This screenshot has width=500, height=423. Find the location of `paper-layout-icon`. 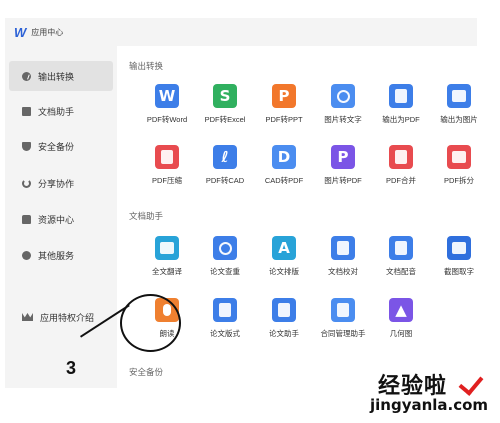

paper-layout-icon is located at coordinates (225, 310).